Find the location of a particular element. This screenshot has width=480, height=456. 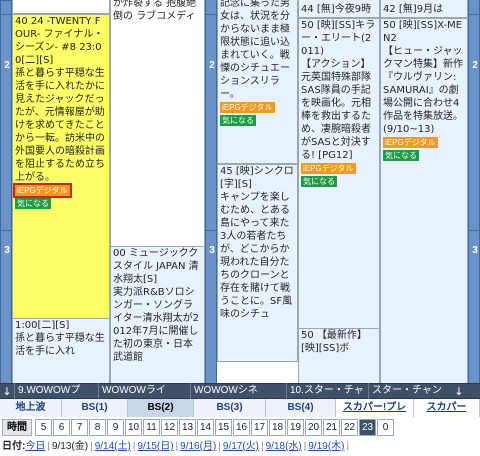

date-label: 日付: is located at coordinates (14, 446).